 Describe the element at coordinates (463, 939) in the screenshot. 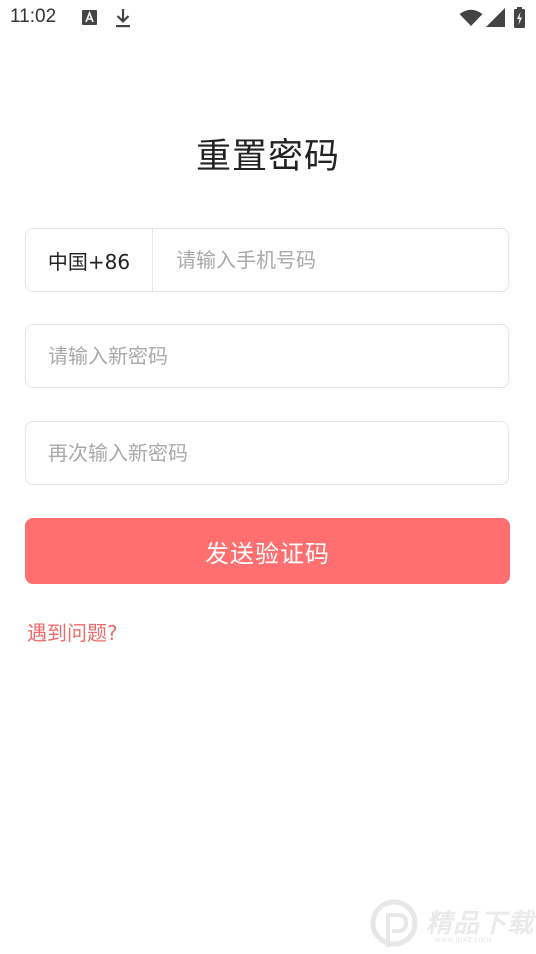

I see `watermark-url: www.jpxz.com` at that location.